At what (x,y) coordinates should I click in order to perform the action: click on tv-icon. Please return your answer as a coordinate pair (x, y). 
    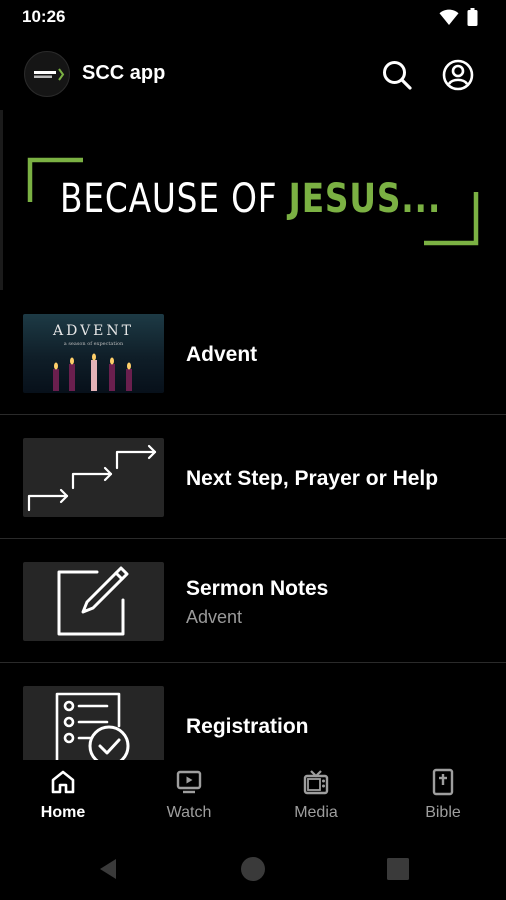
    Looking at the image, I should click on (316, 782).